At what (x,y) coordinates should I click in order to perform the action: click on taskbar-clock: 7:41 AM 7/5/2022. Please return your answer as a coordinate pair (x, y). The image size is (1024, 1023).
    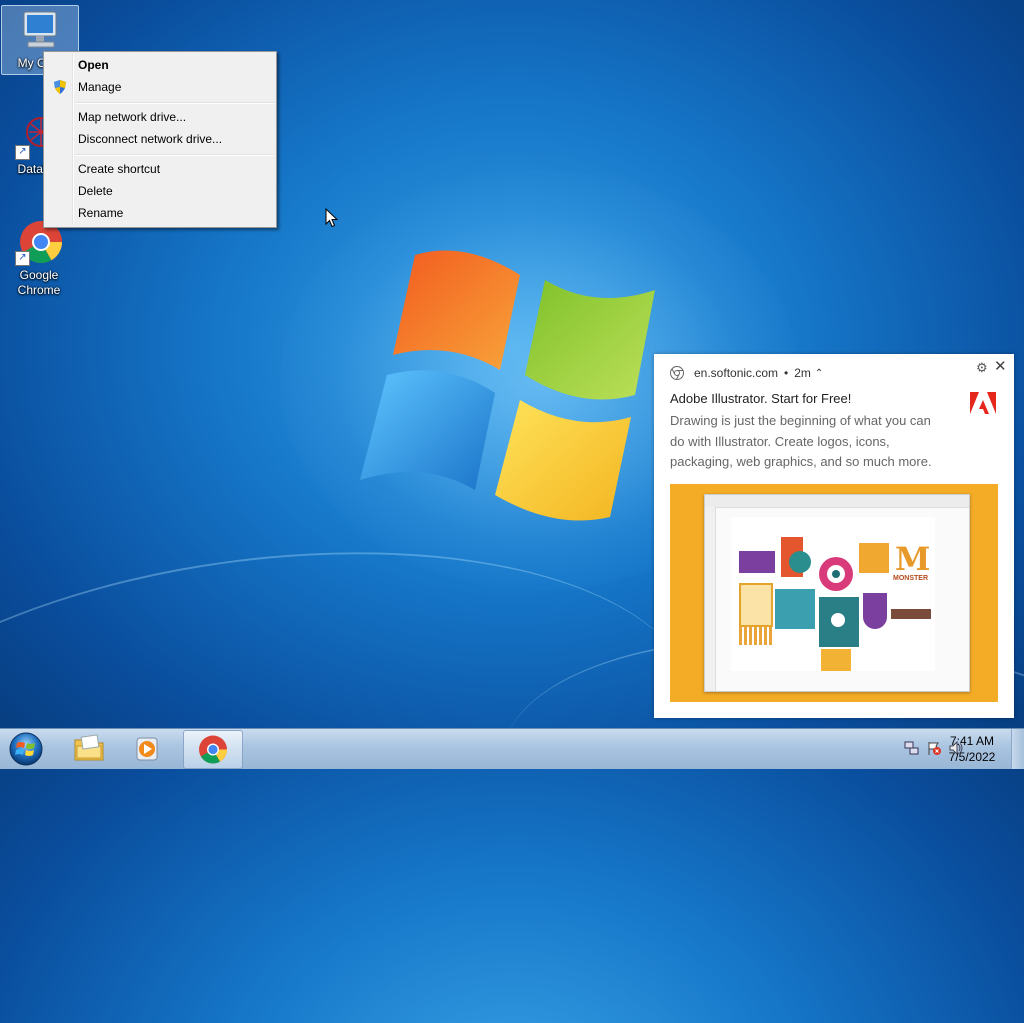
    Looking at the image, I should click on (972, 749).